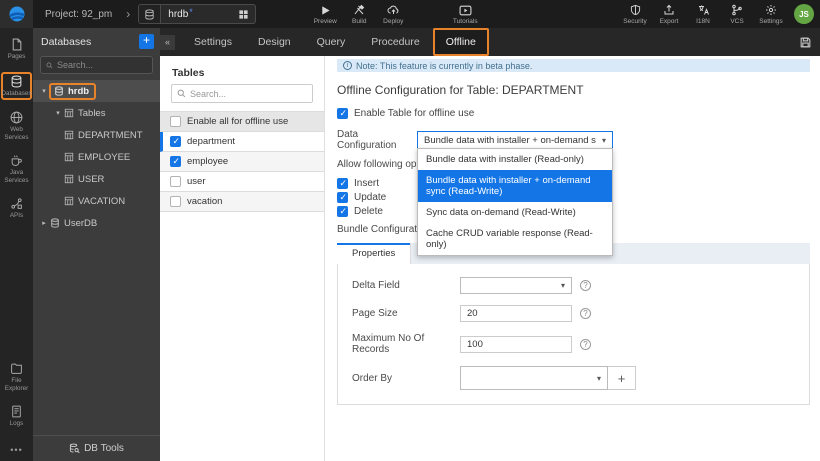 This screenshot has width=820, height=461. I want to click on tree-node-hrdb: ▾ hrdb, so click(96, 91).